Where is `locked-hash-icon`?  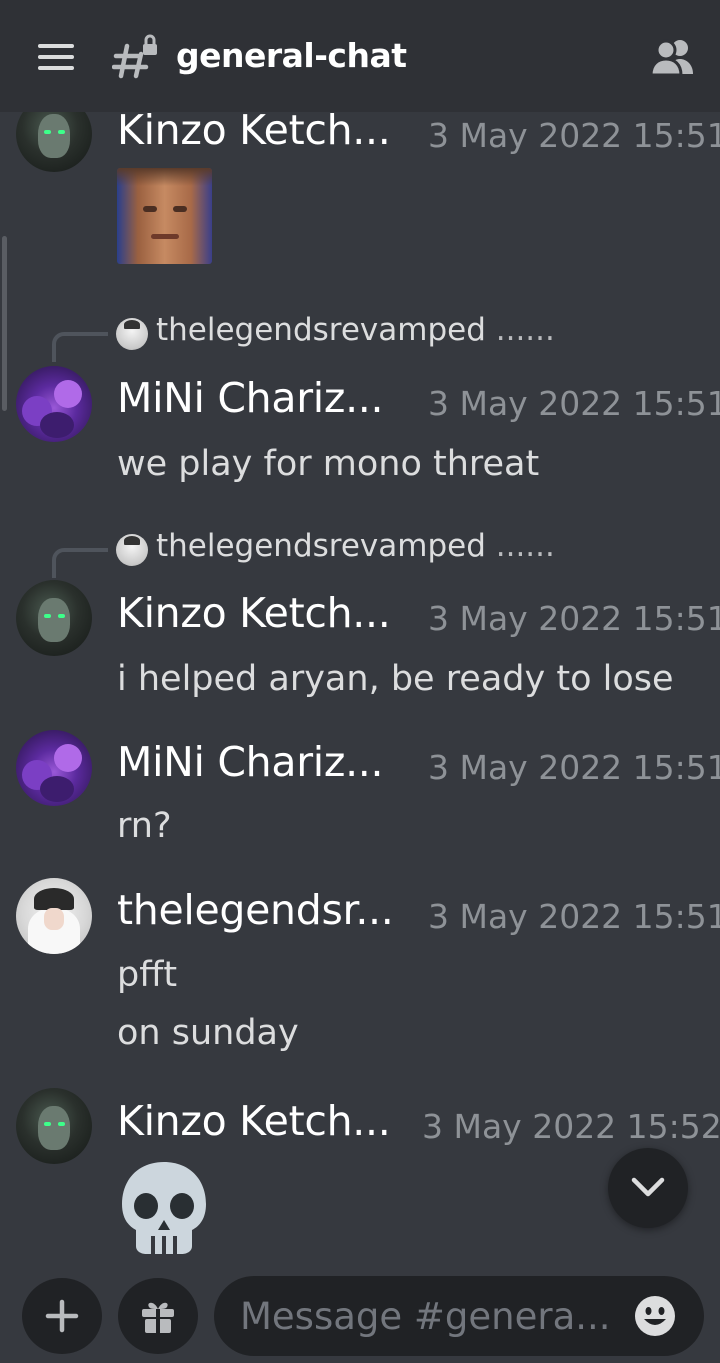
locked-hash-icon is located at coordinates (134, 56).